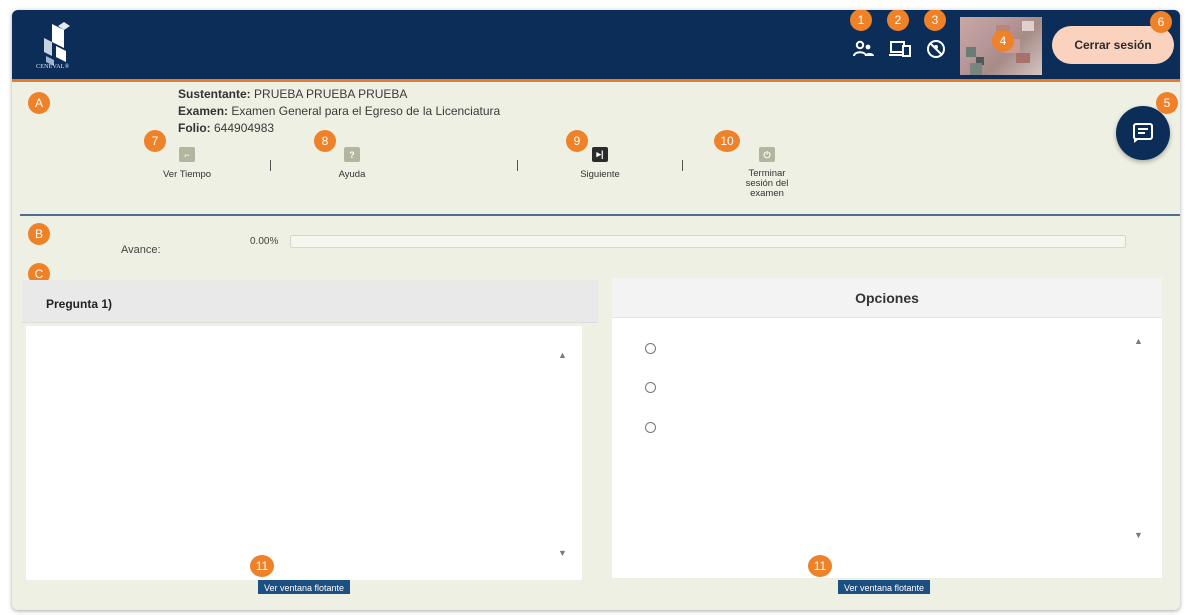  I want to click on siguiente-label: Siguiente, so click(600, 174).